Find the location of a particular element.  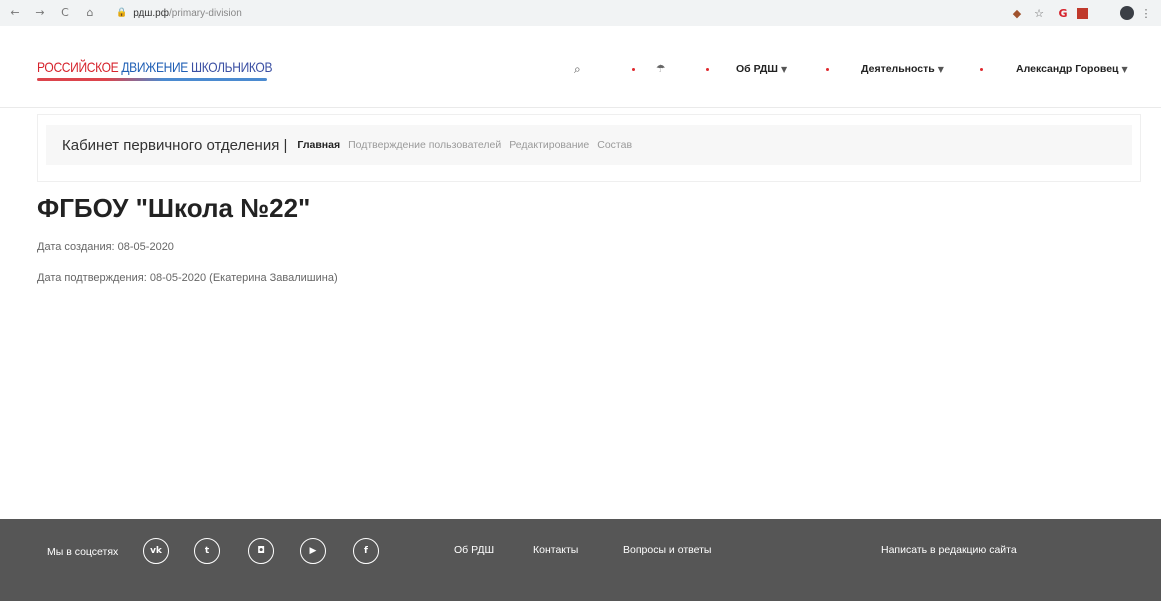

nav-about-label: Об РДШ is located at coordinates (757, 69).